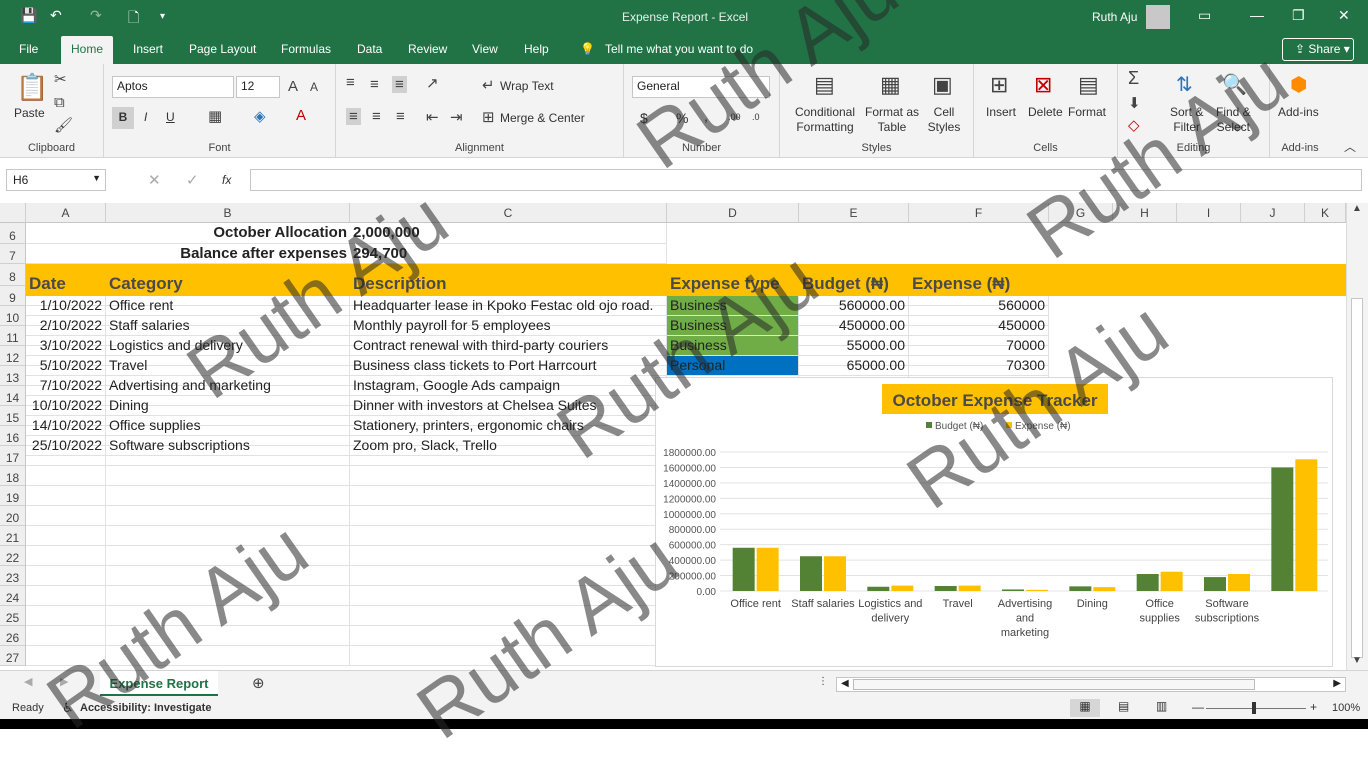 The image size is (1368, 757). What do you see at coordinates (66, 346) in the screenshot?
I see `table-cell: 3/10/2022` at bounding box center [66, 346].